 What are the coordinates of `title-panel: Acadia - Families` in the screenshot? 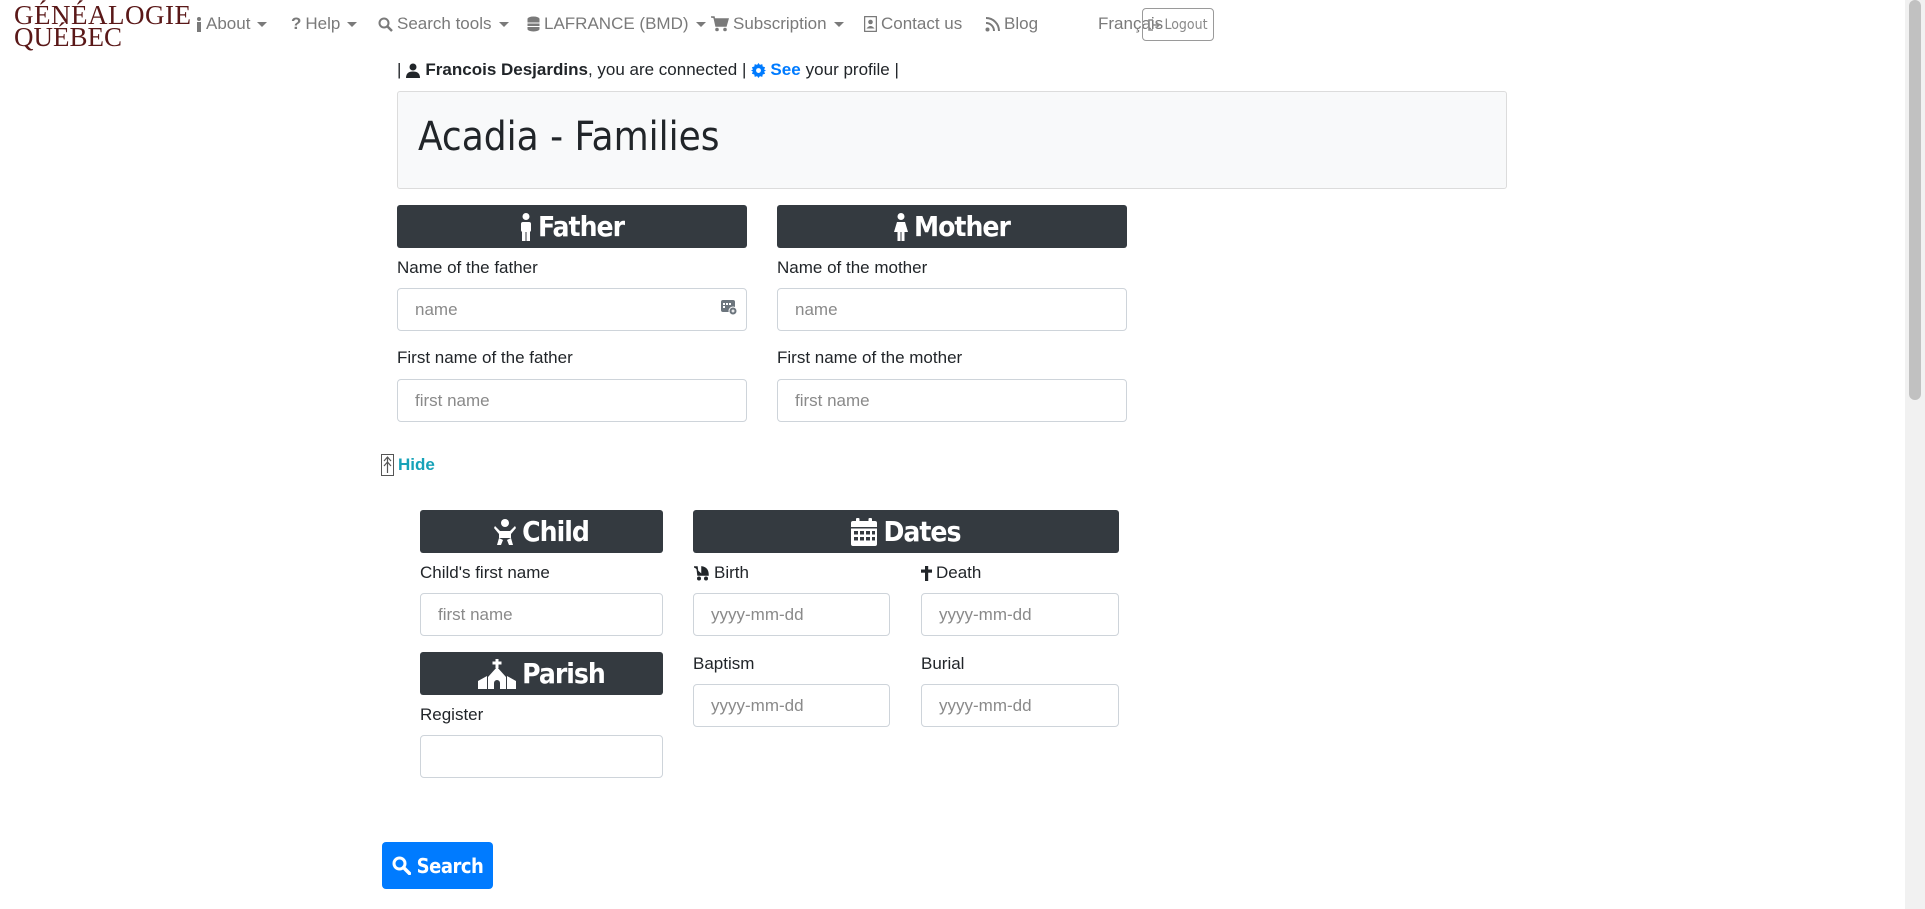 It's located at (952, 140).